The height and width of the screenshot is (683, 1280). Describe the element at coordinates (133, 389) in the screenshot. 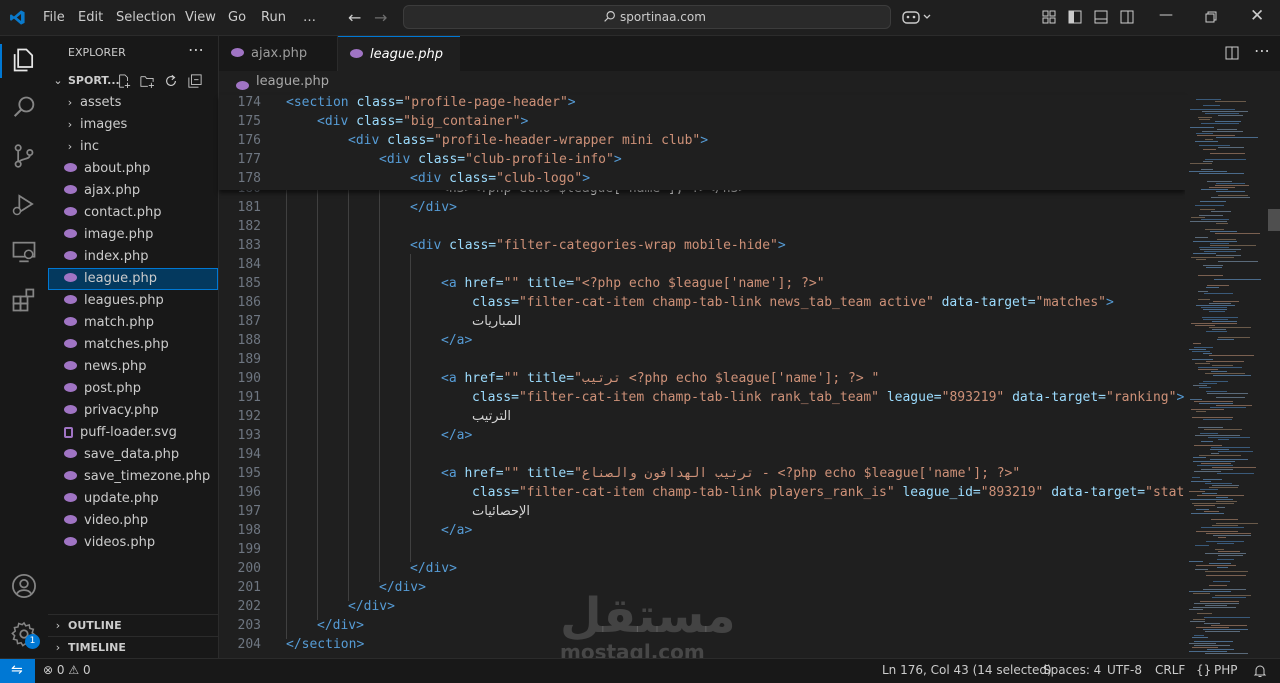

I see `file-item: post.php` at that location.